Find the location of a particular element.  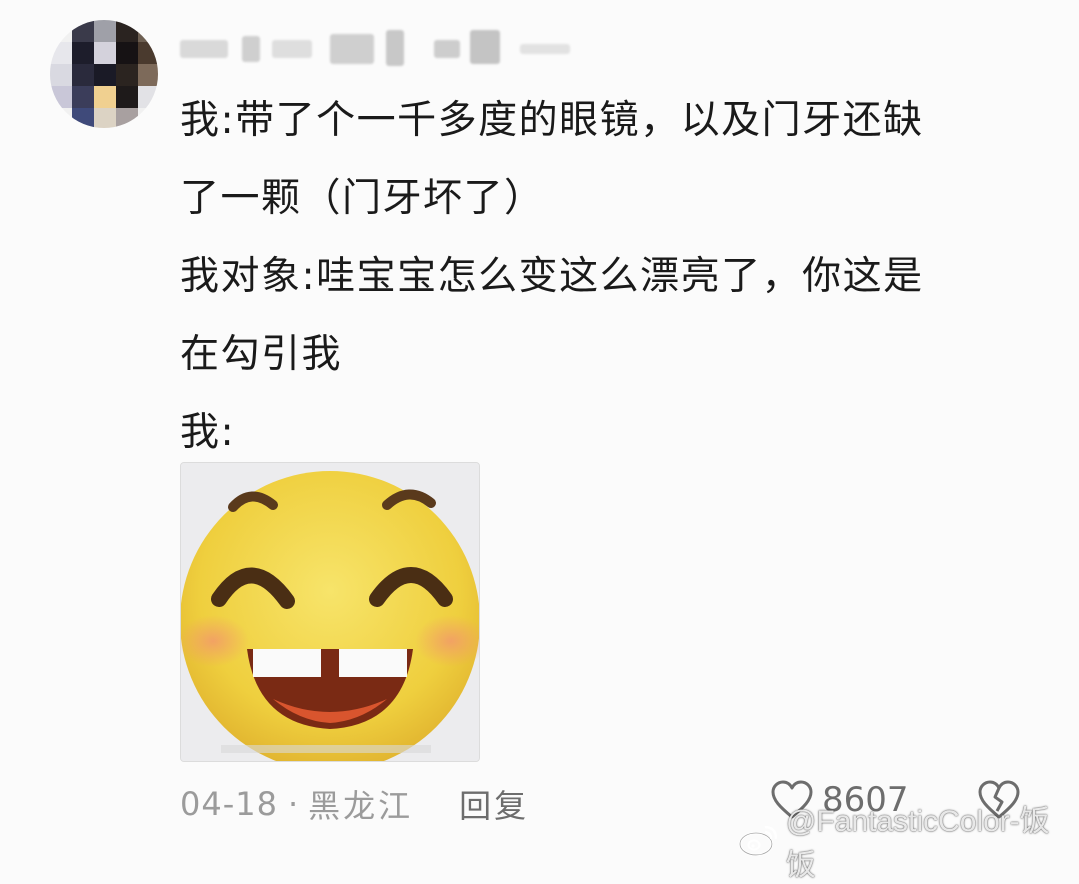

comment-line: 我:带了个一千多度的眼镜，以及门牙还缺 is located at coordinates (552, 120).